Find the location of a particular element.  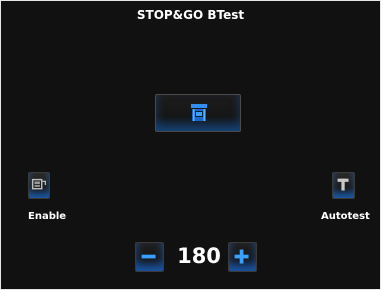

increase-button is located at coordinates (242, 257).